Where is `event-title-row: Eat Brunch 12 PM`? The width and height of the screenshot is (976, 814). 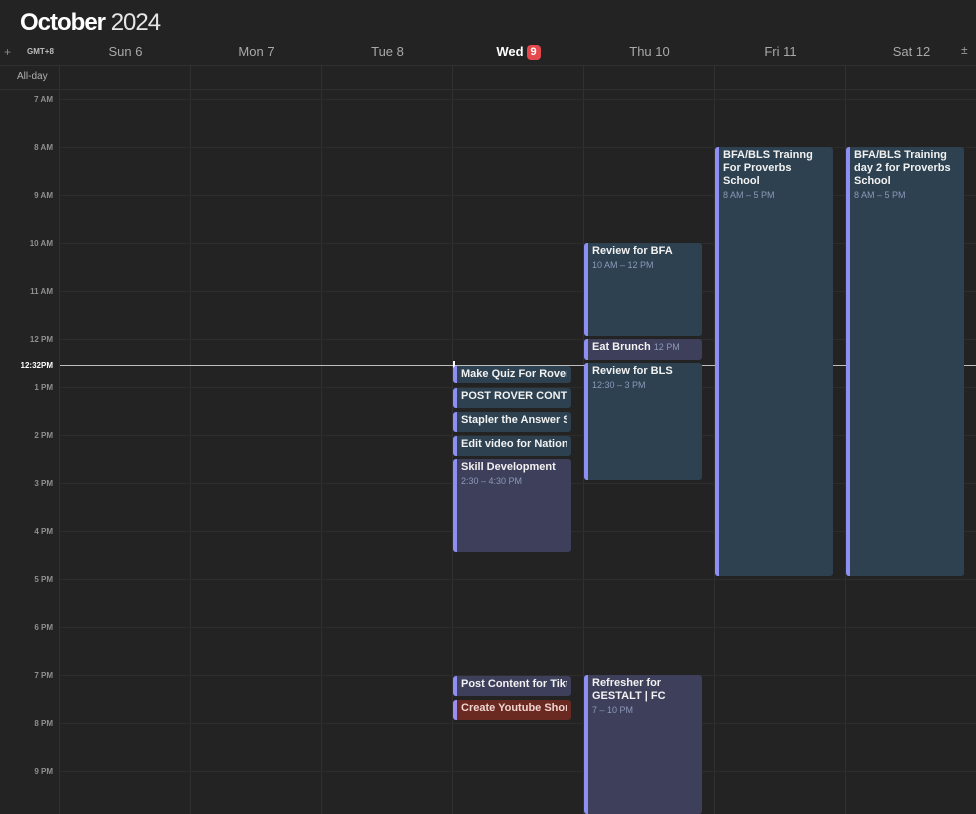
event-title-row: Eat Brunch 12 PM is located at coordinates (645, 347).